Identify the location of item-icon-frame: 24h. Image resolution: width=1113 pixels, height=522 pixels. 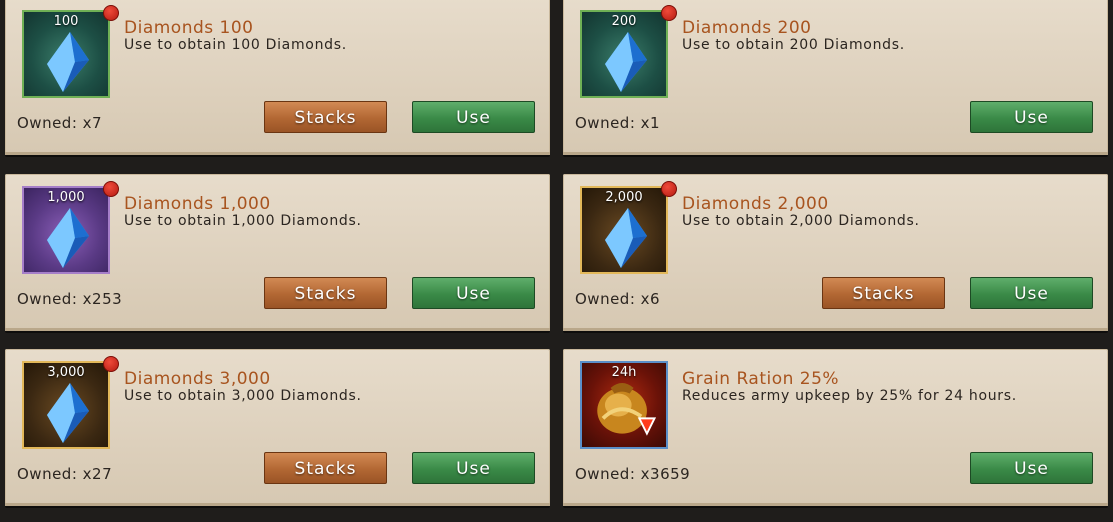
(624, 405).